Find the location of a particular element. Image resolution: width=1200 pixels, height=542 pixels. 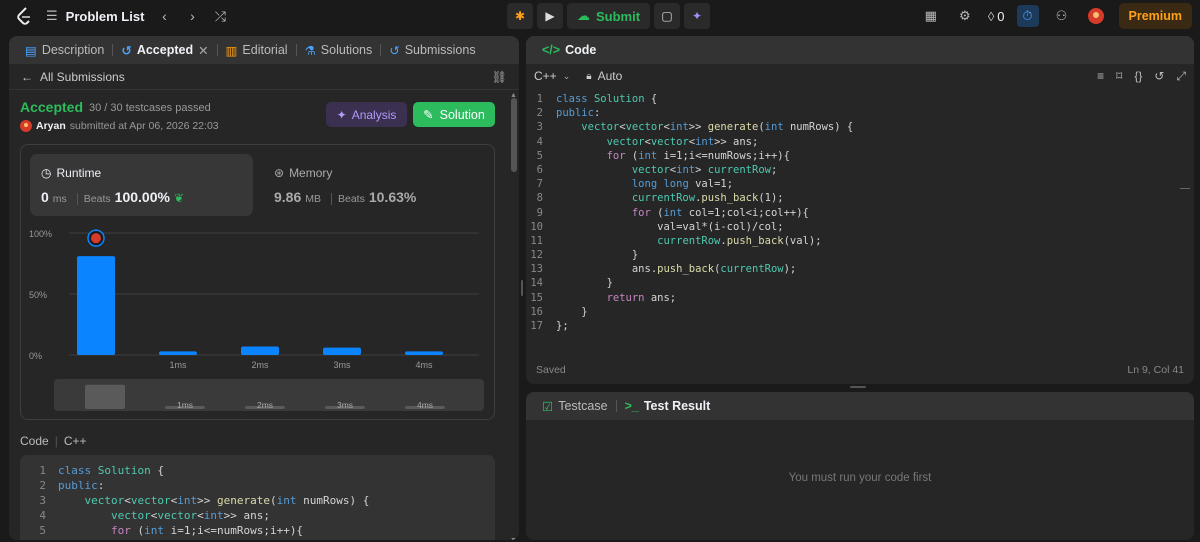

line-number: 13 is located at coordinates (536, 269).